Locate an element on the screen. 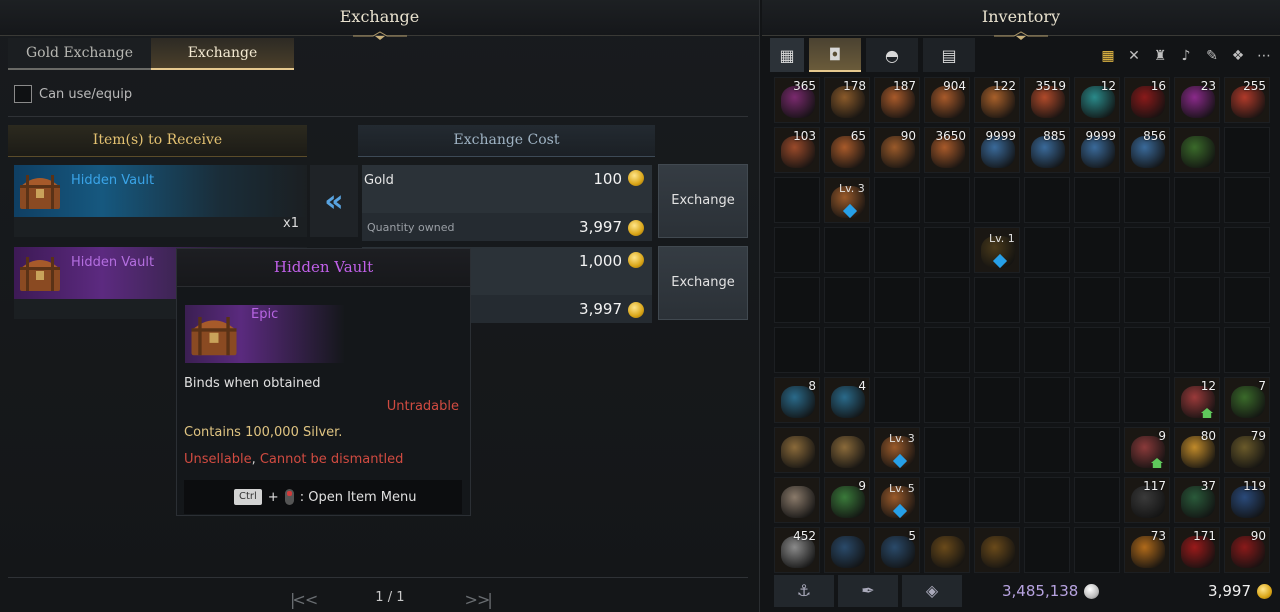  inventory-slot: 178 is located at coordinates (847, 100).